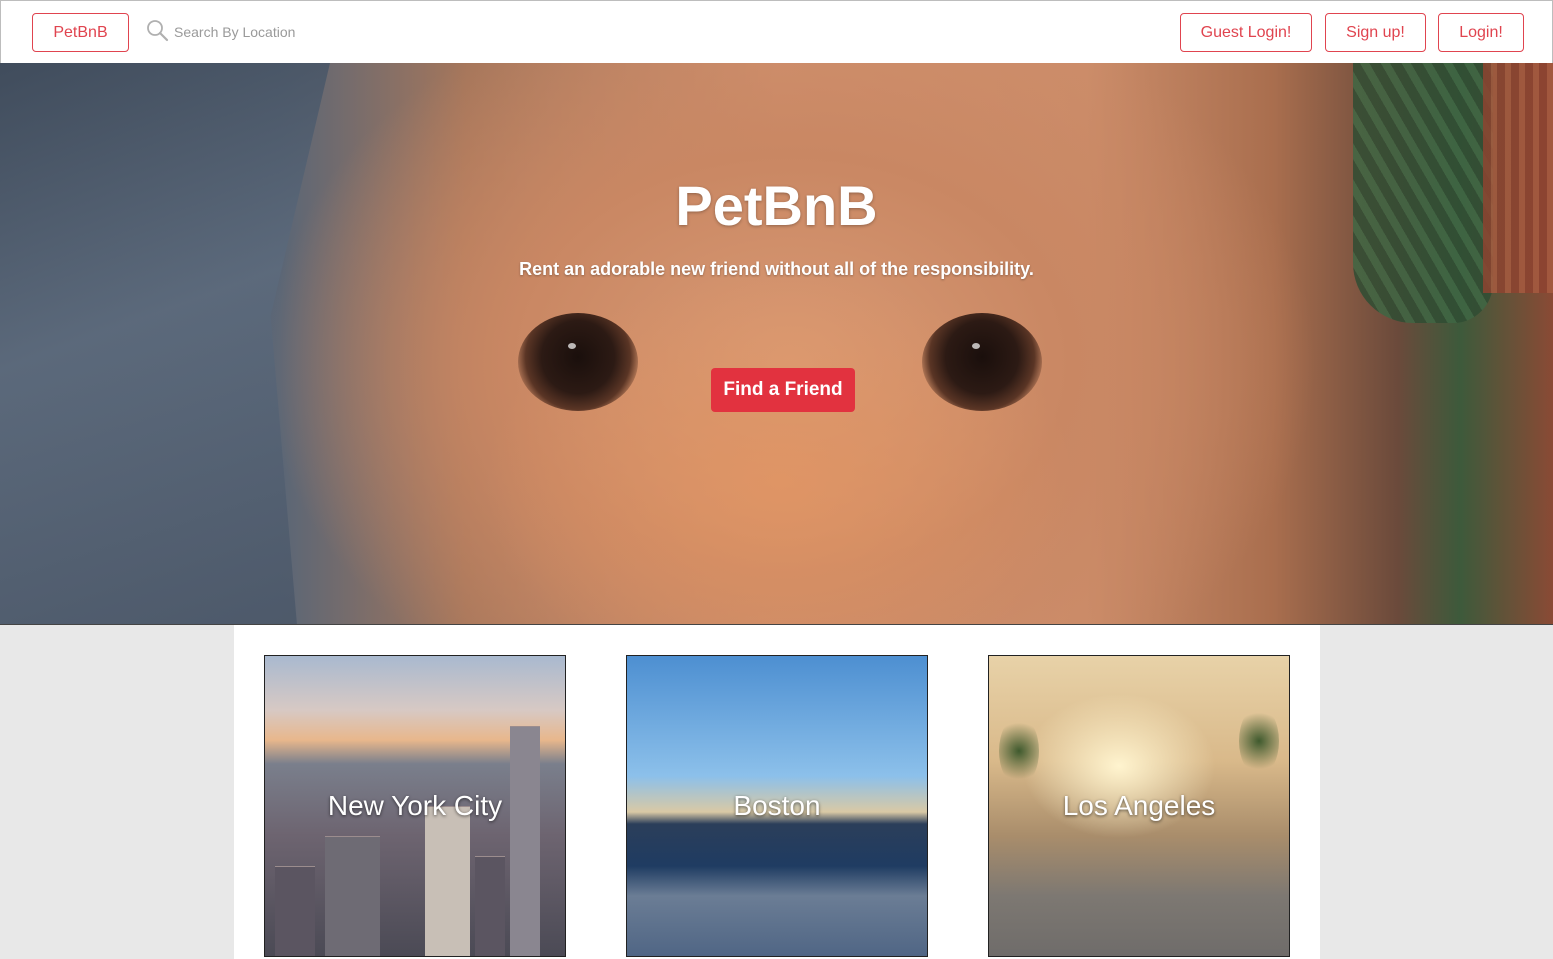  What do you see at coordinates (776, 32) in the screenshot?
I see `top-navbar: PetBnB Guest Login! Sign up! Login!` at bounding box center [776, 32].